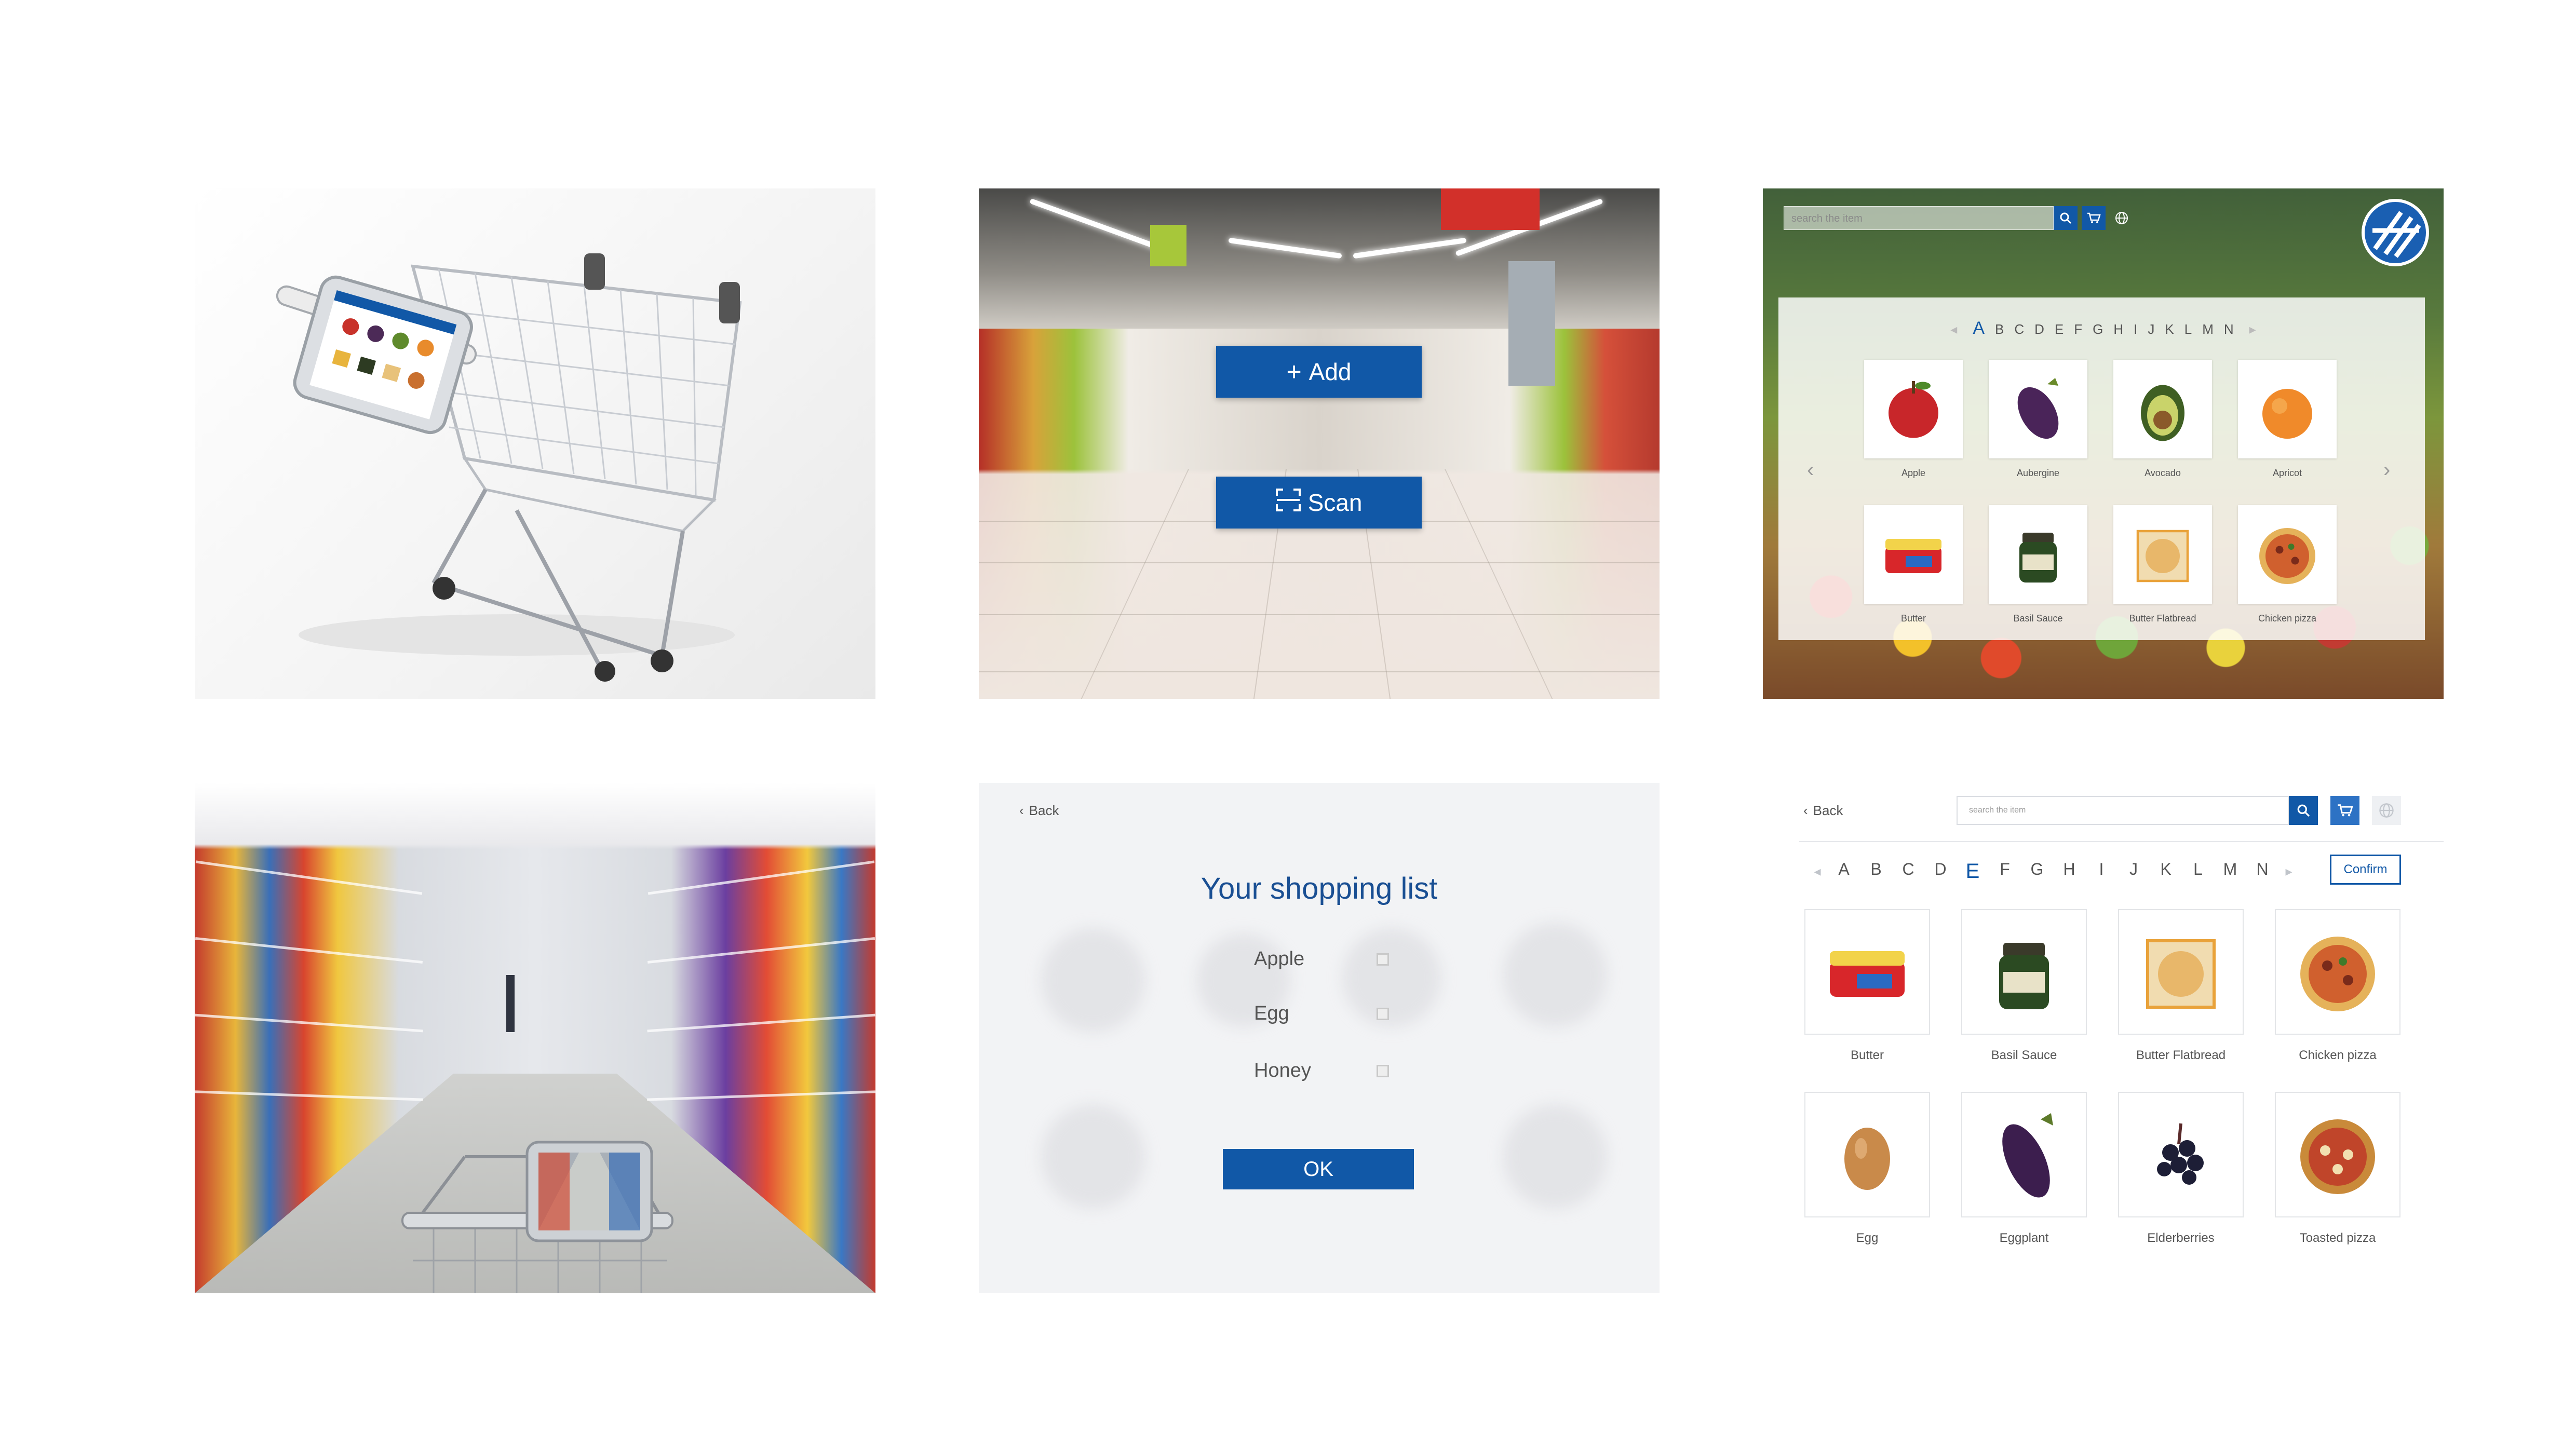 This screenshot has width=2576, height=1449. Describe the element at coordinates (2287, 419) in the screenshot. I see `product-card: Apricot` at that location.